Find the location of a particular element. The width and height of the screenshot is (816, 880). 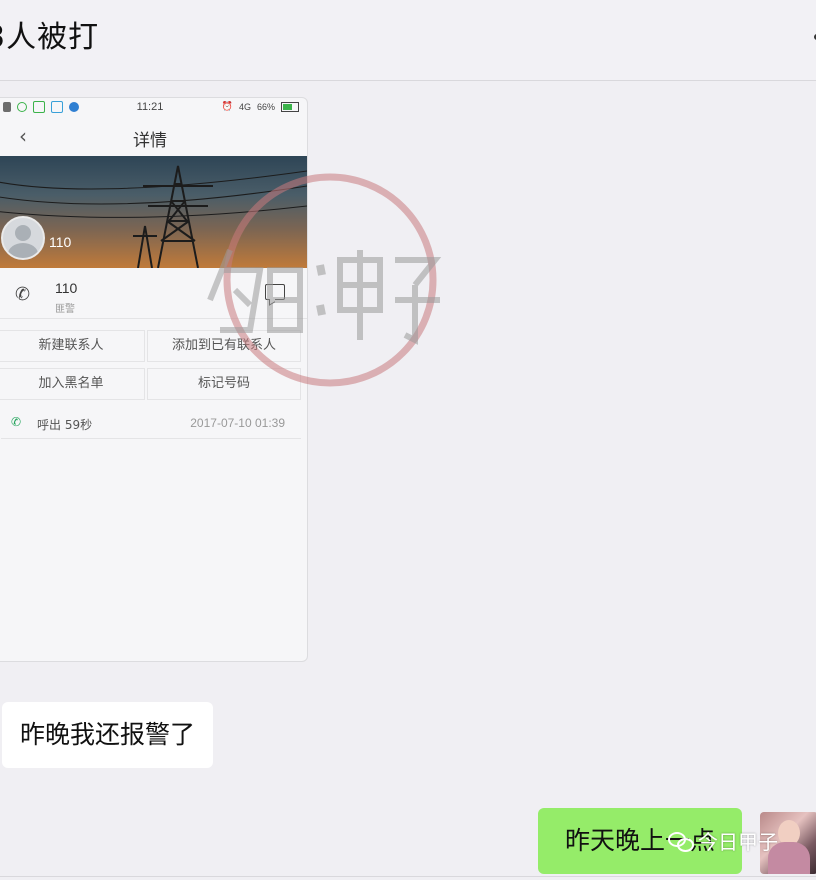

detail-nav-bar: ‹ 详情 is located at coordinates (153, 137).